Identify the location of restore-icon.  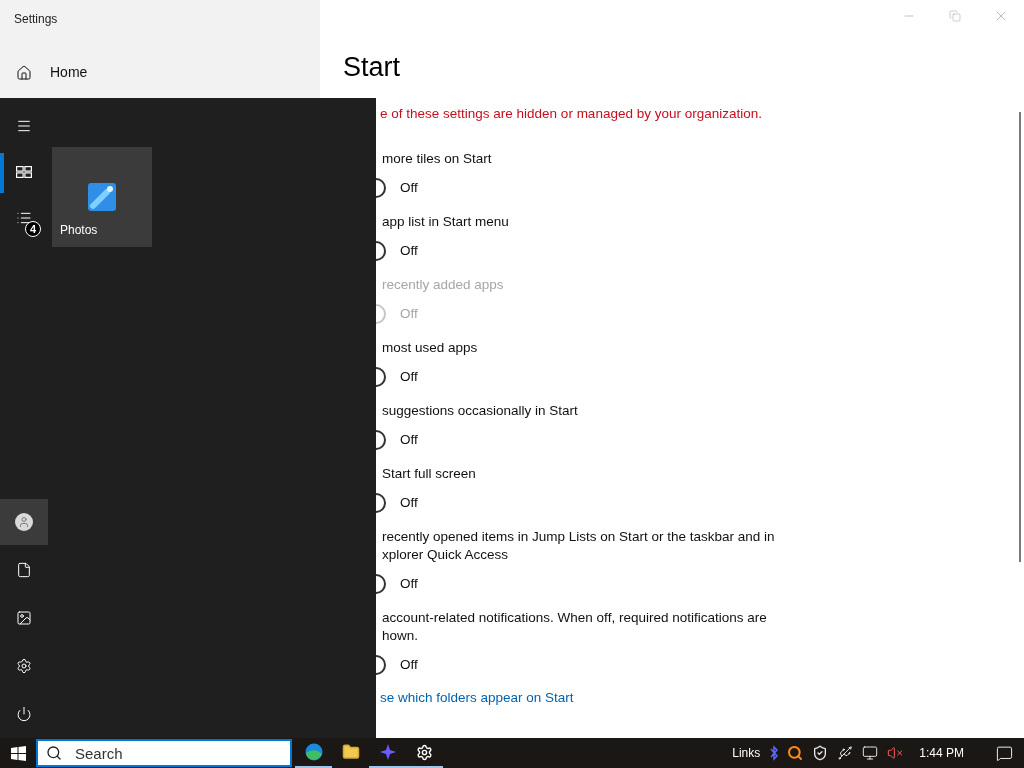
(955, 16).